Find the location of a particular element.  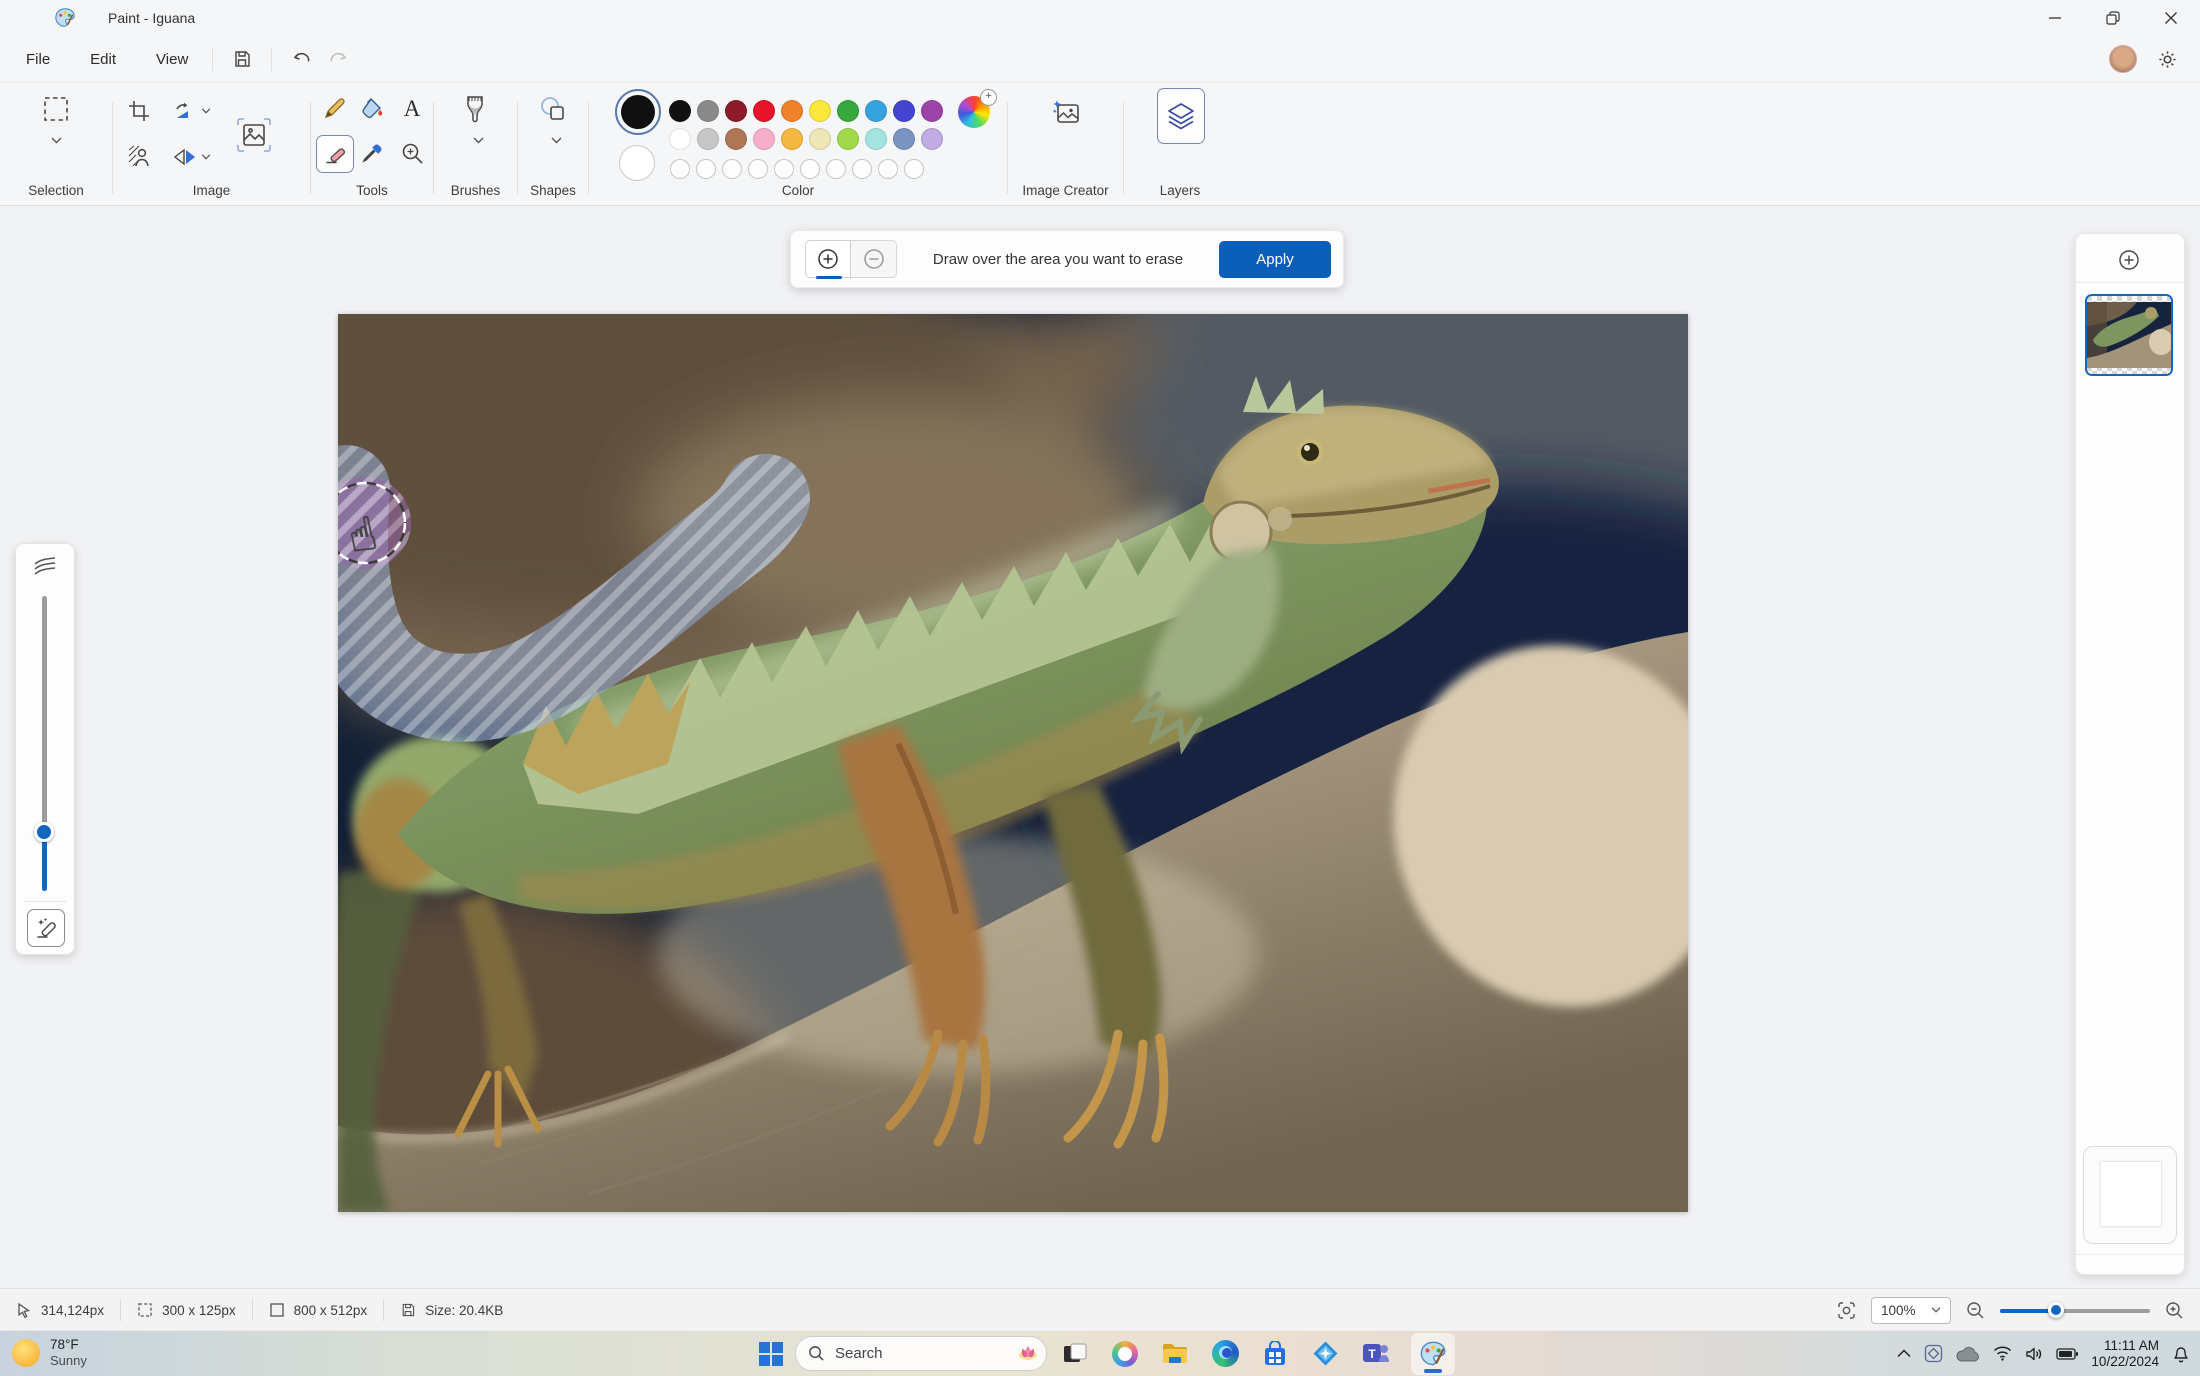

apply-button: Apply is located at coordinates (1275, 259).